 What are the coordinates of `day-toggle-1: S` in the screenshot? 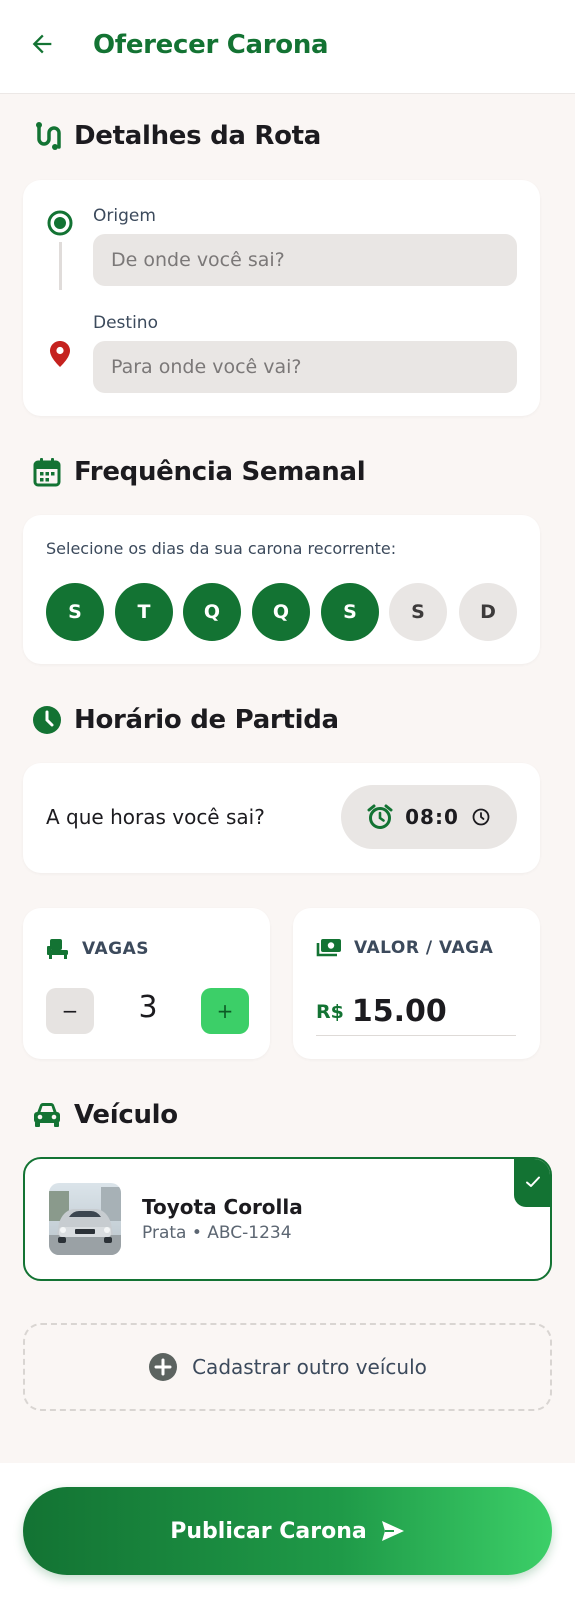 It's located at (75, 612).